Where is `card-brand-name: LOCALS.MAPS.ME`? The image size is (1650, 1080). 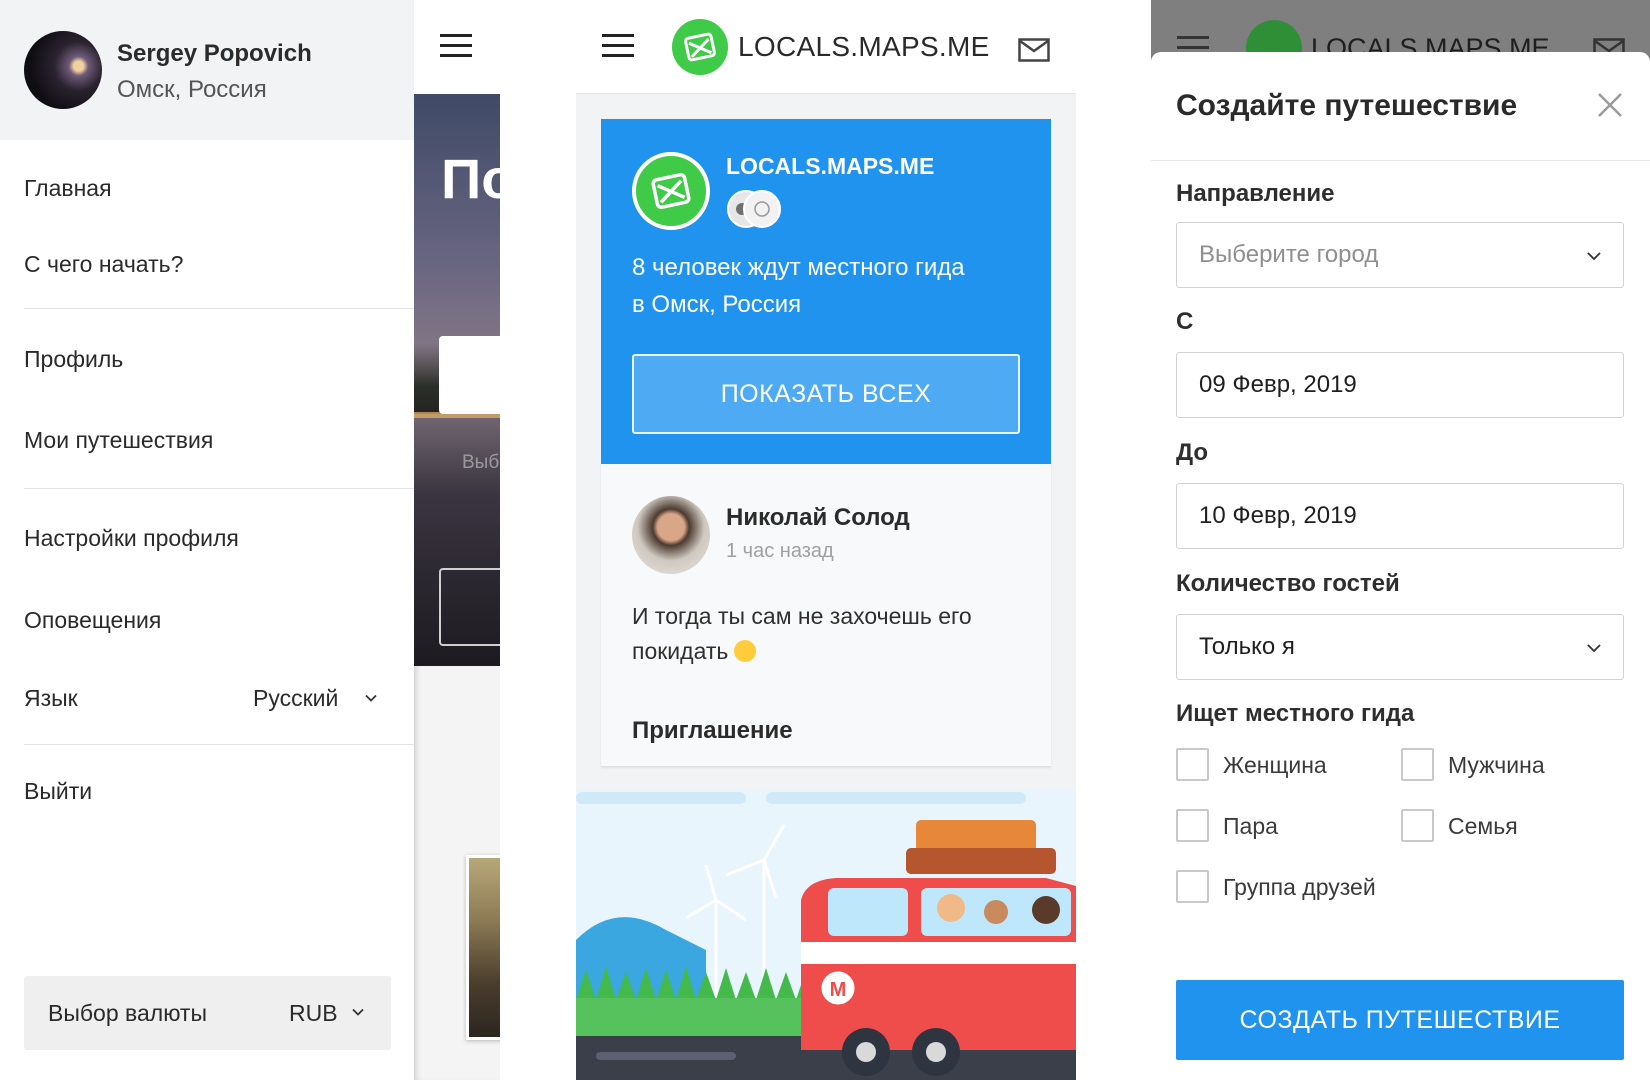
card-brand-name: LOCALS.MAPS.ME is located at coordinates (830, 166).